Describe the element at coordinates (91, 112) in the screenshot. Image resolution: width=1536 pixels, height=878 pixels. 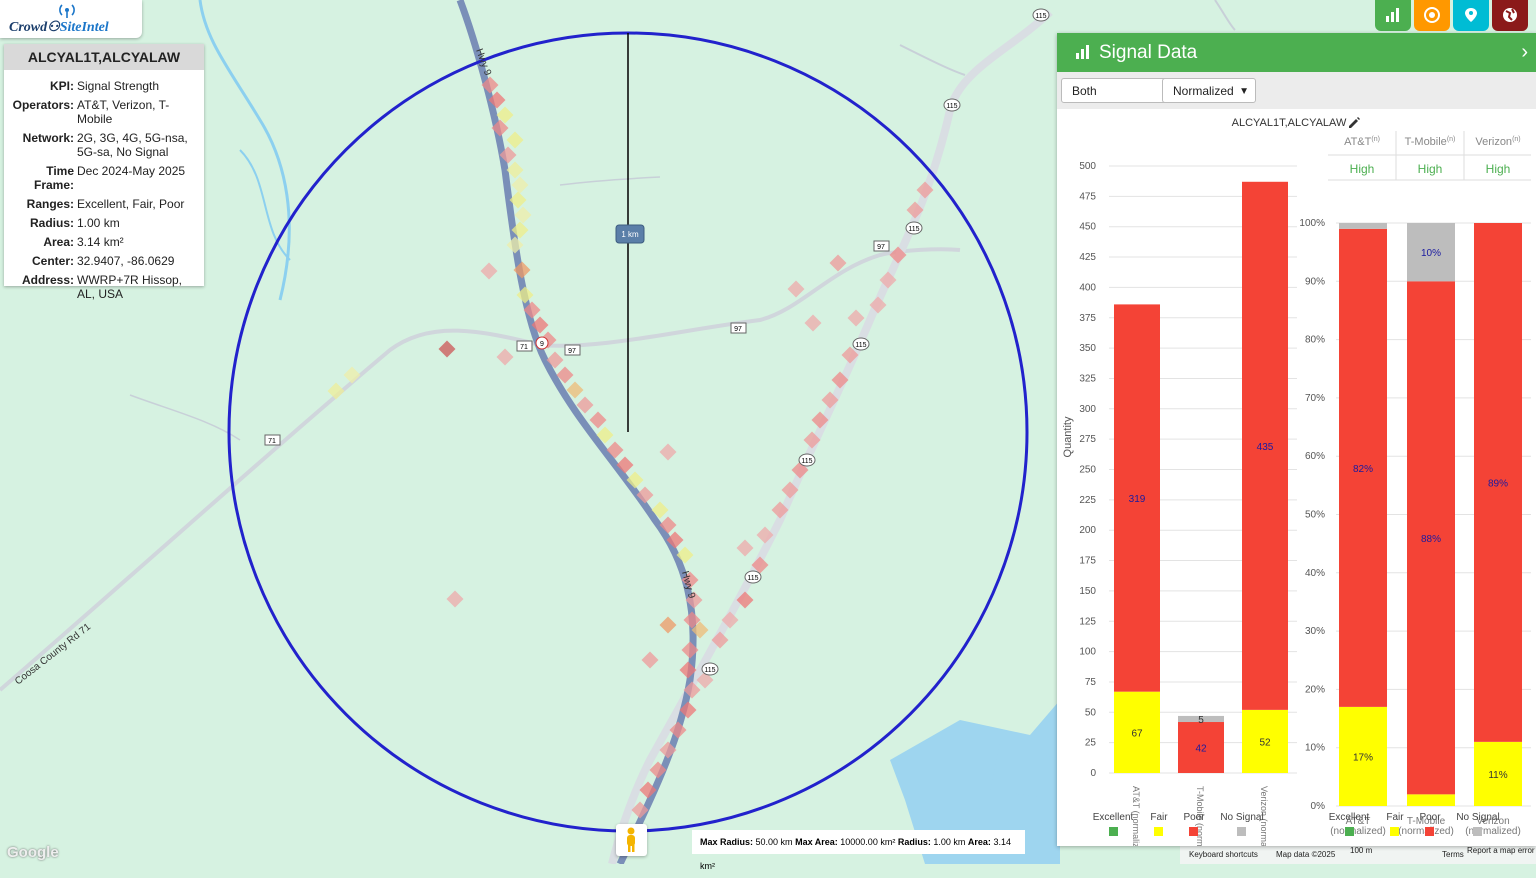
I see `info-row-operators: Operators: AT&T, Verizon, T-Mobile` at that location.